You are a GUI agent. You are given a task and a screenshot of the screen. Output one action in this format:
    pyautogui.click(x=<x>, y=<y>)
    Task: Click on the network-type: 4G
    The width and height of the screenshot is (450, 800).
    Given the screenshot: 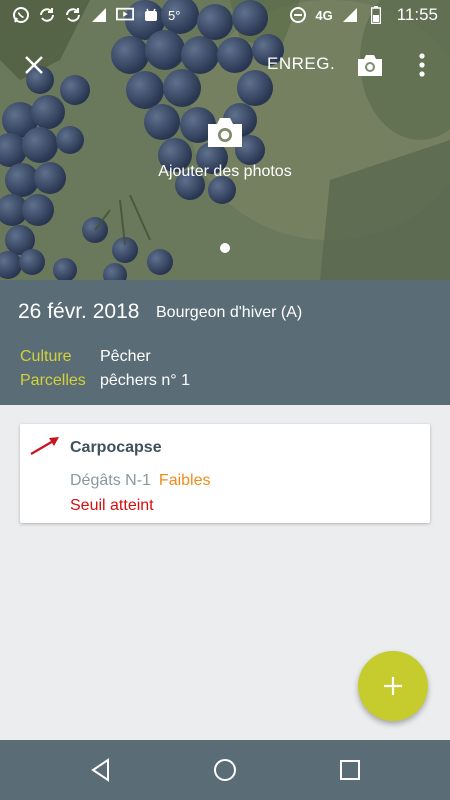 What is the action you would take?
    pyautogui.click(x=324, y=15)
    